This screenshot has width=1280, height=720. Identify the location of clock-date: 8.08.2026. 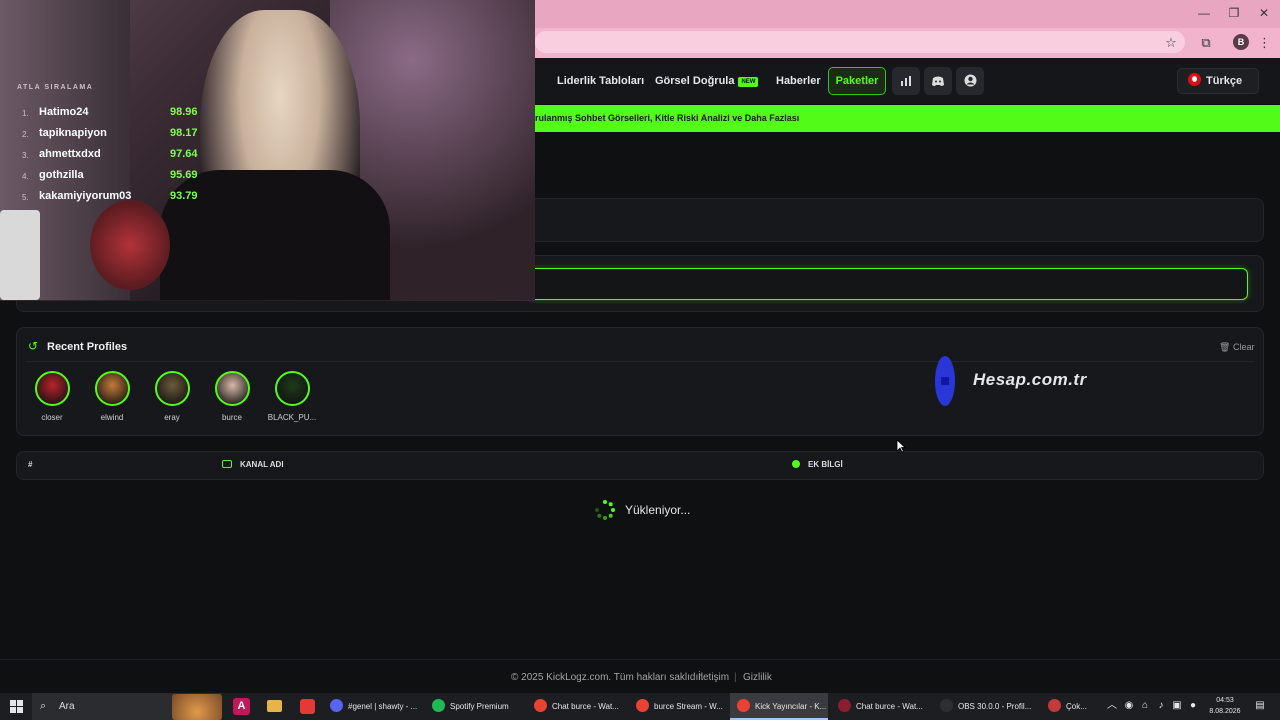
(1225, 711).